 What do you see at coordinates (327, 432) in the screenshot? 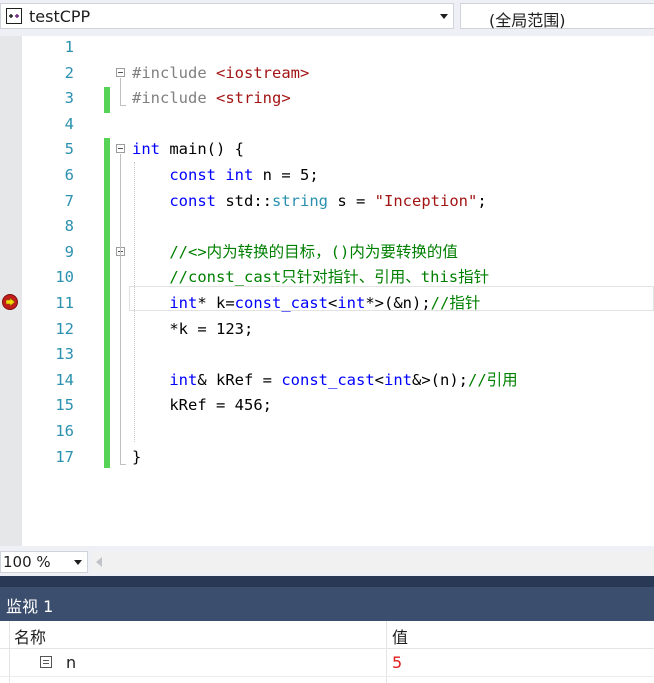
I see `code-line: 16` at bounding box center [327, 432].